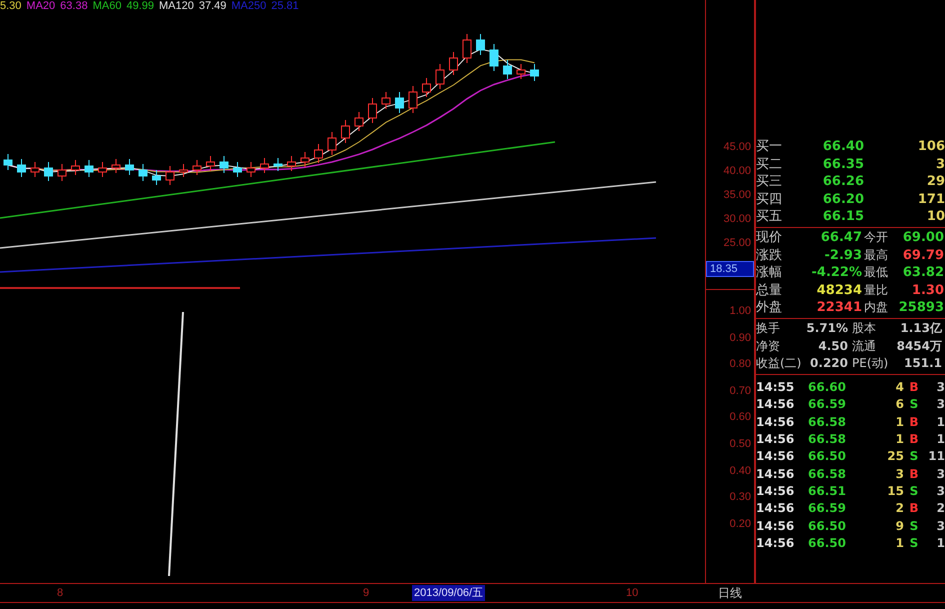 This screenshot has height=609, width=945. Describe the element at coordinates (829, 363) in the screenshot. I see `fundamental-value: 0.220` at that location.